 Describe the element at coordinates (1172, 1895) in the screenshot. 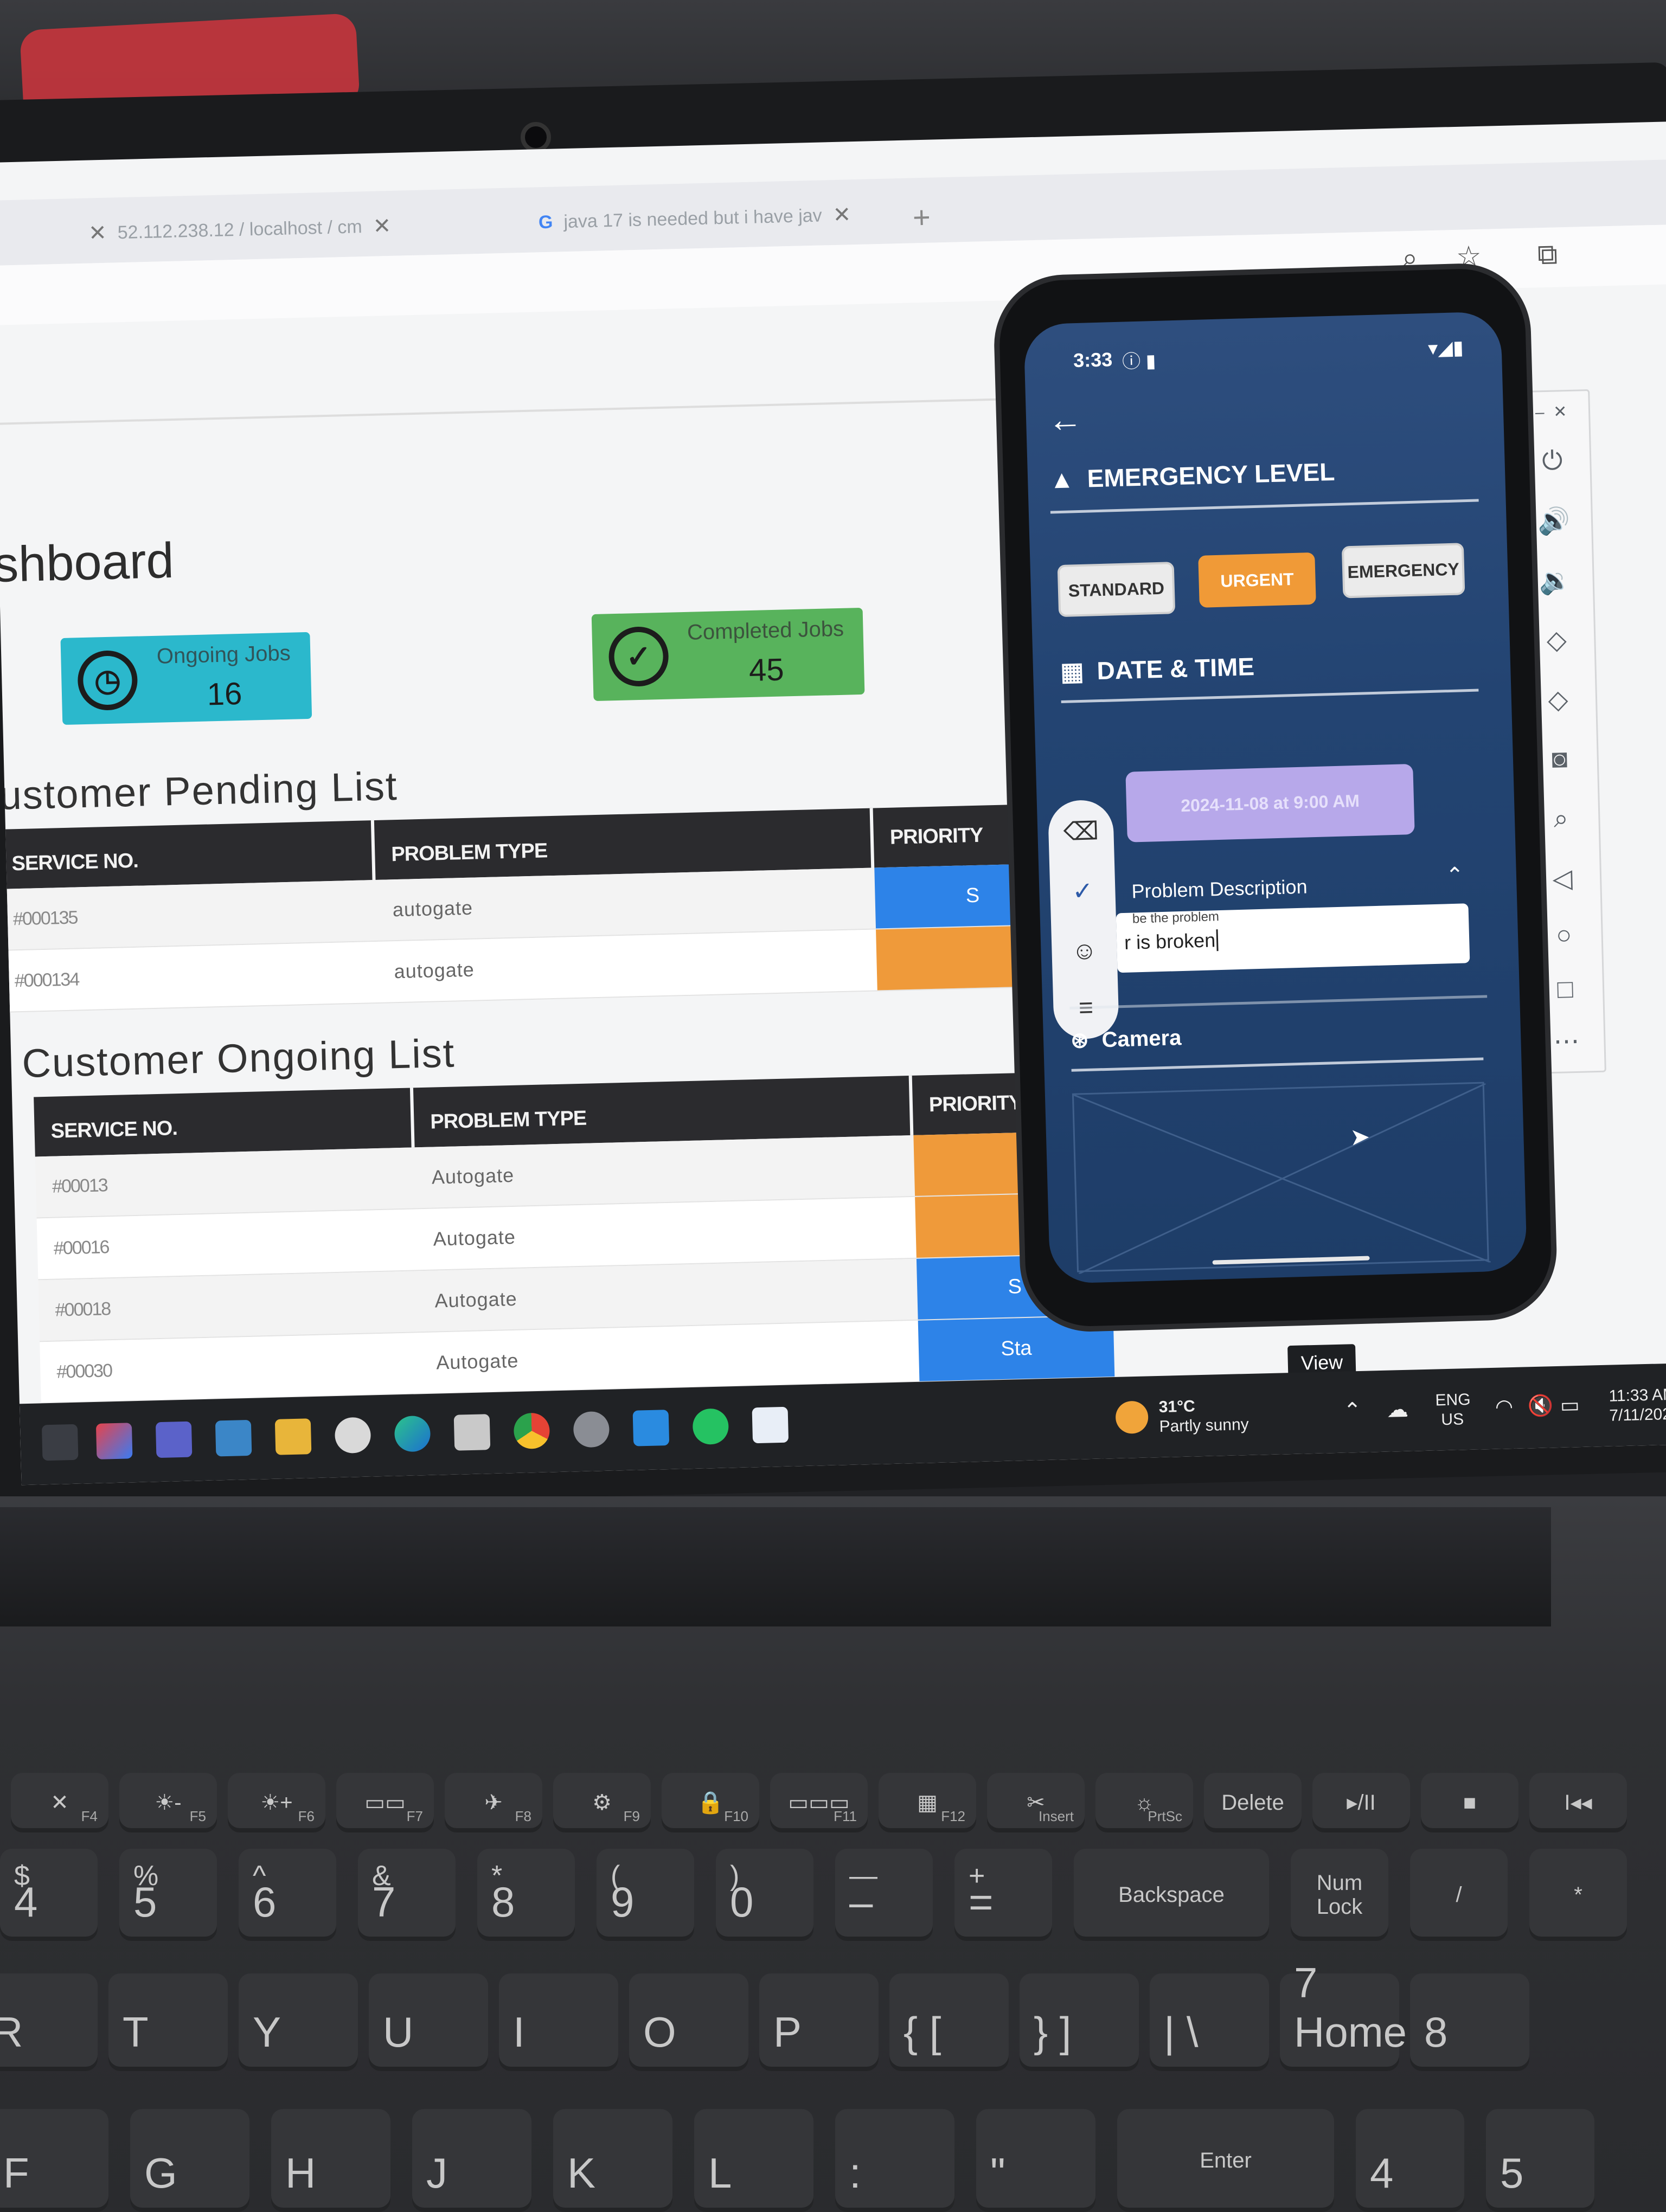

I see `number-key: Backspace` at that location.